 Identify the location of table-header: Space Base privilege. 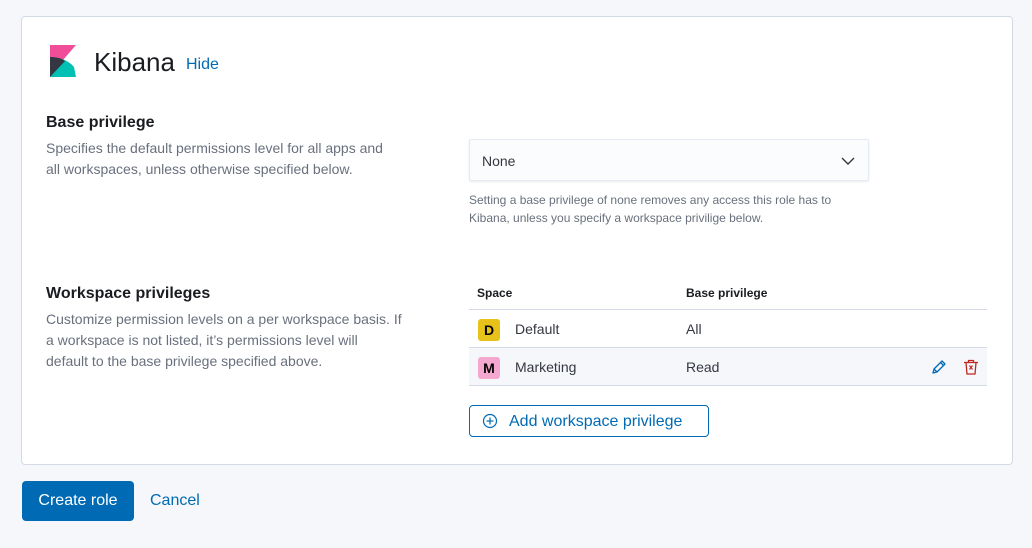
(728, 295).